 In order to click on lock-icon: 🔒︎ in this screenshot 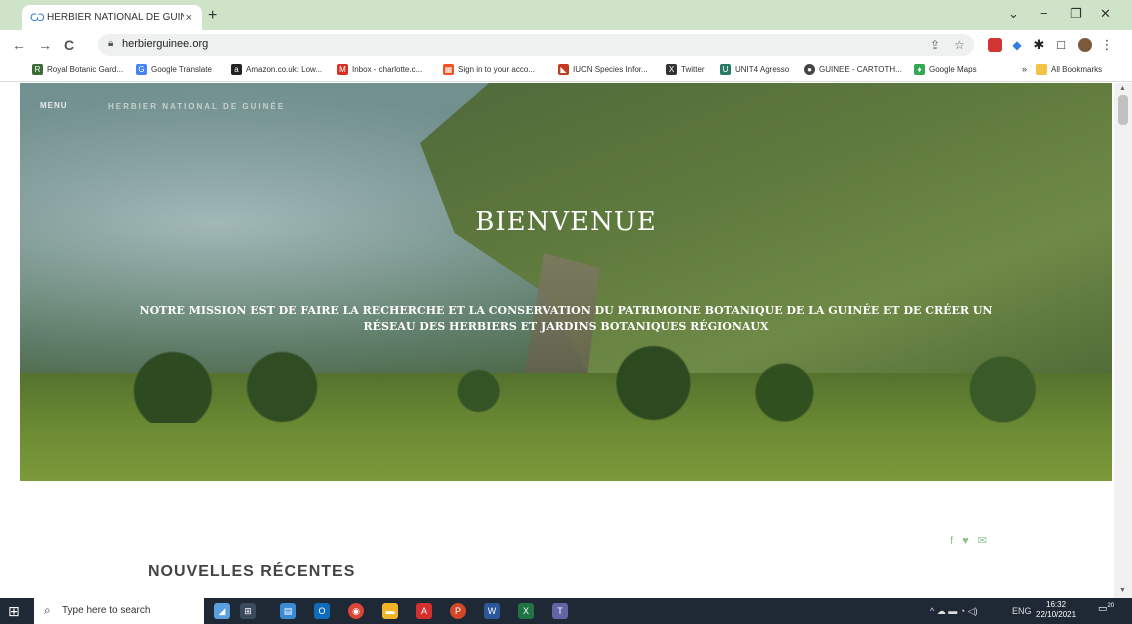, I will do `click(110, 43)`.